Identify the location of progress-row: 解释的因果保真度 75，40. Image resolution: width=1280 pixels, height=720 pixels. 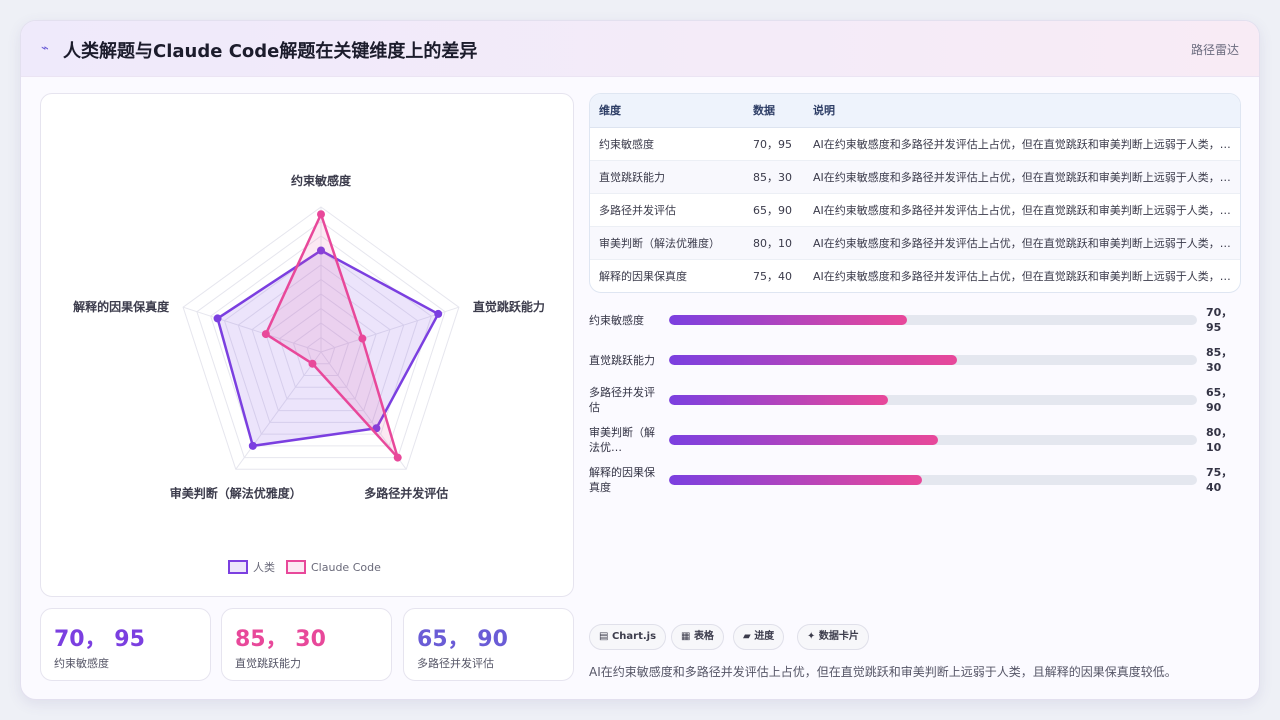
(914, 480).